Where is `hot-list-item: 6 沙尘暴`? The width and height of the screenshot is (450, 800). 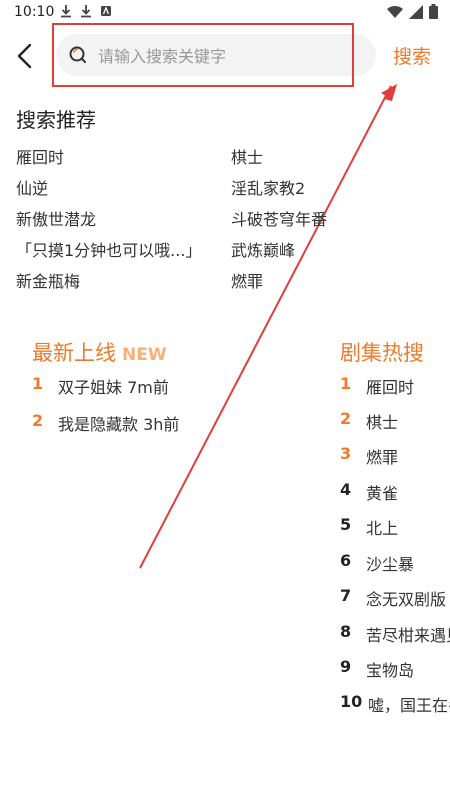
hot-list-item: 6 沙尘暴 is located at coordinates (377, 563).